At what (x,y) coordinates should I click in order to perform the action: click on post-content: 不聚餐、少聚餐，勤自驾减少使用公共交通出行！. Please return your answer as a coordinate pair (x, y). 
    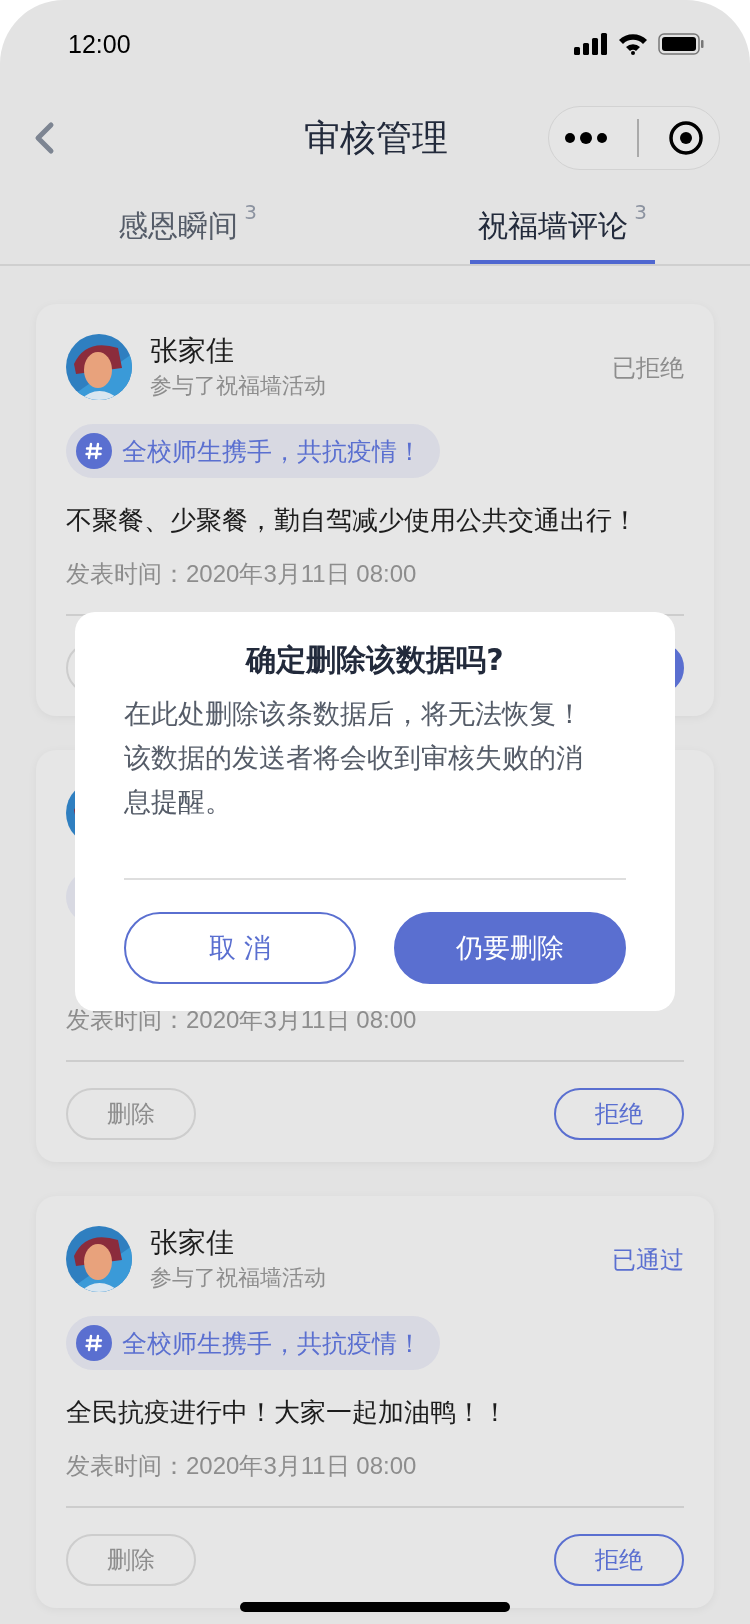
    Looking at the image, I should click on (352, 520).